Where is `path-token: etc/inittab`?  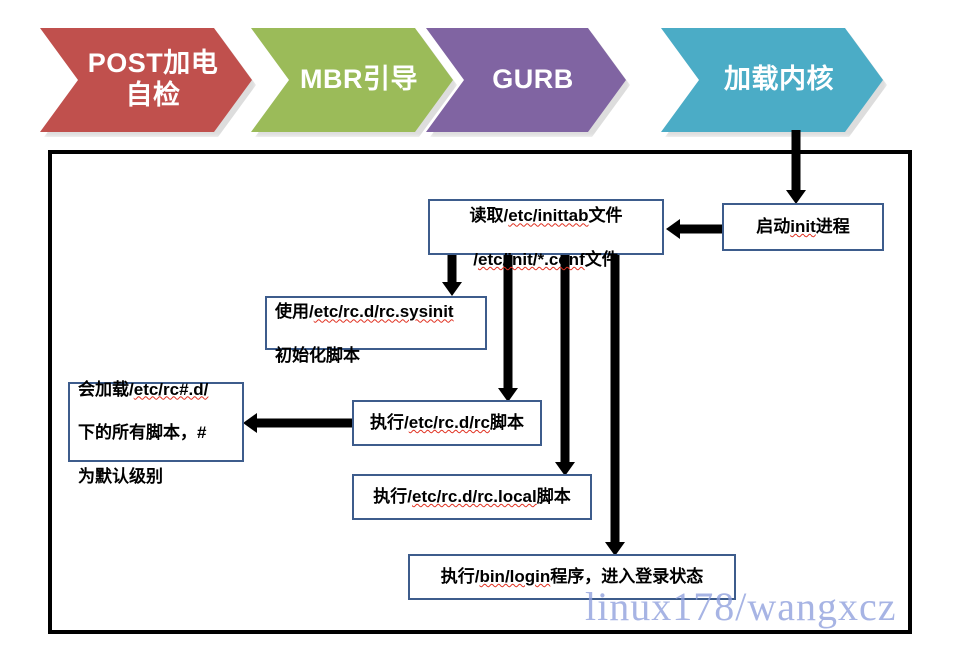
path-token: etc/inittab is located at coordinates (548, 216).